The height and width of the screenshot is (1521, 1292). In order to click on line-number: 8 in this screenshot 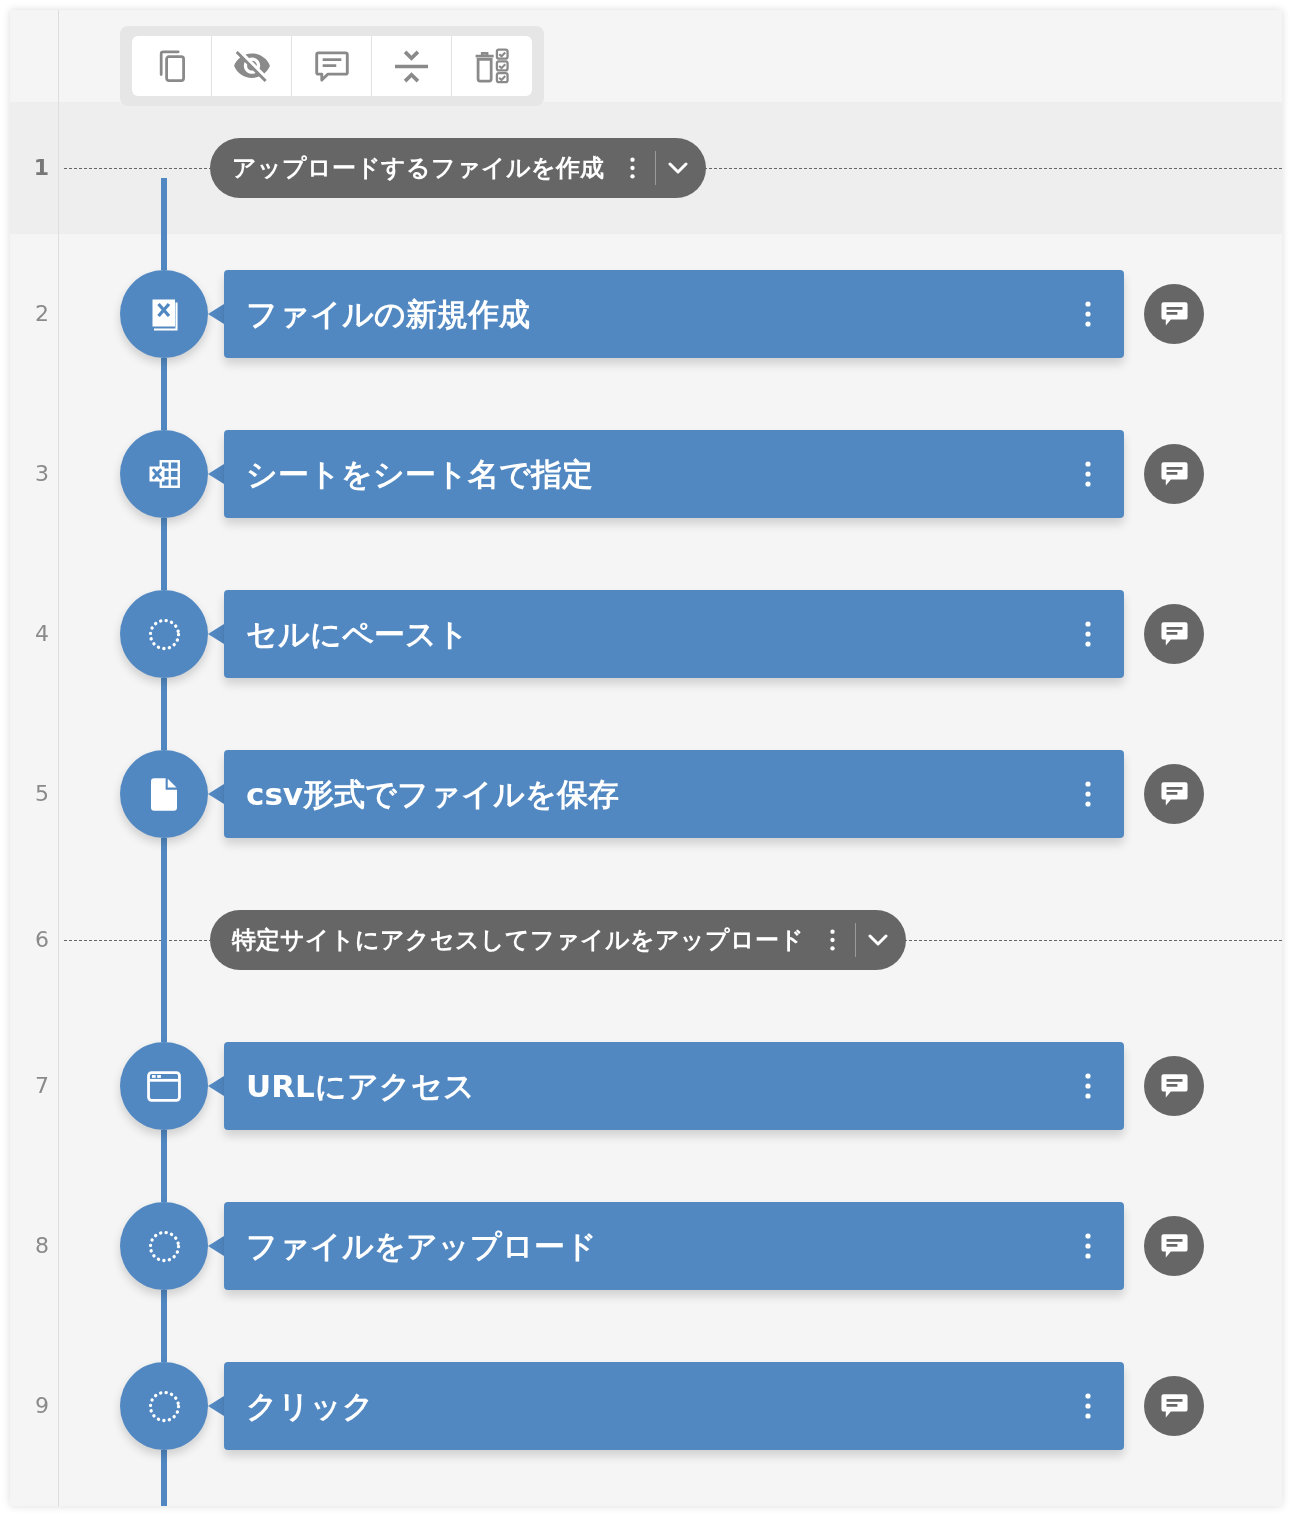, I will do `click(42, 1246)`.